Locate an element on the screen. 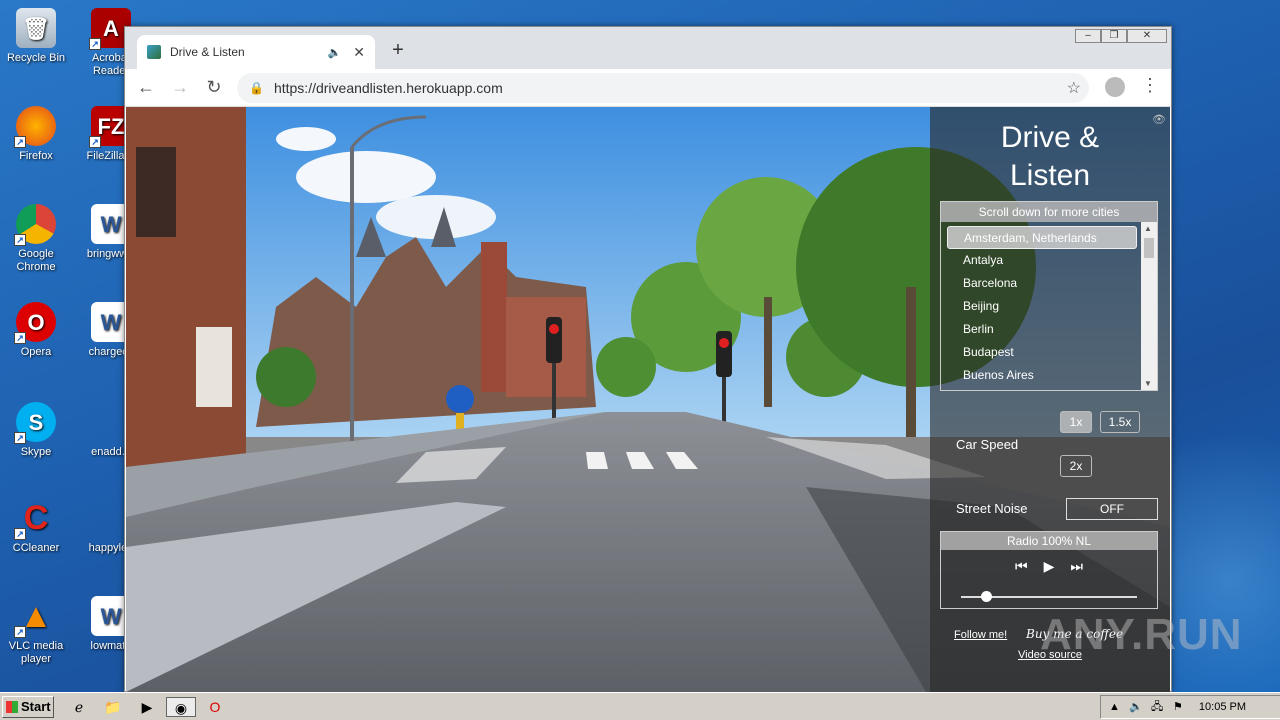 This screenshot has width=1280, height=720. city-option-beijing: Beijing is located at coordinates (1042, 306).